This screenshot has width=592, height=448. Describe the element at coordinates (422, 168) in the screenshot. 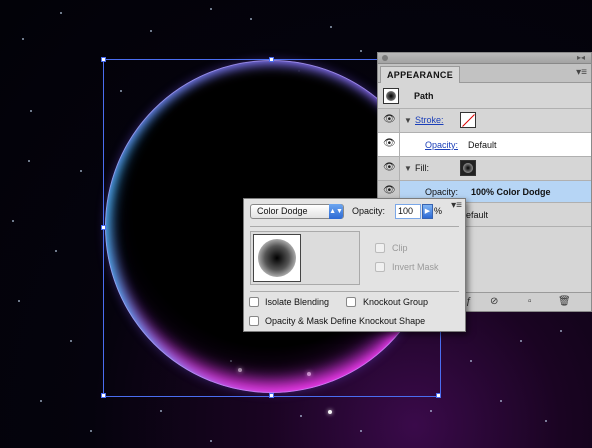

I see `fill-label: Fill:` at that location.